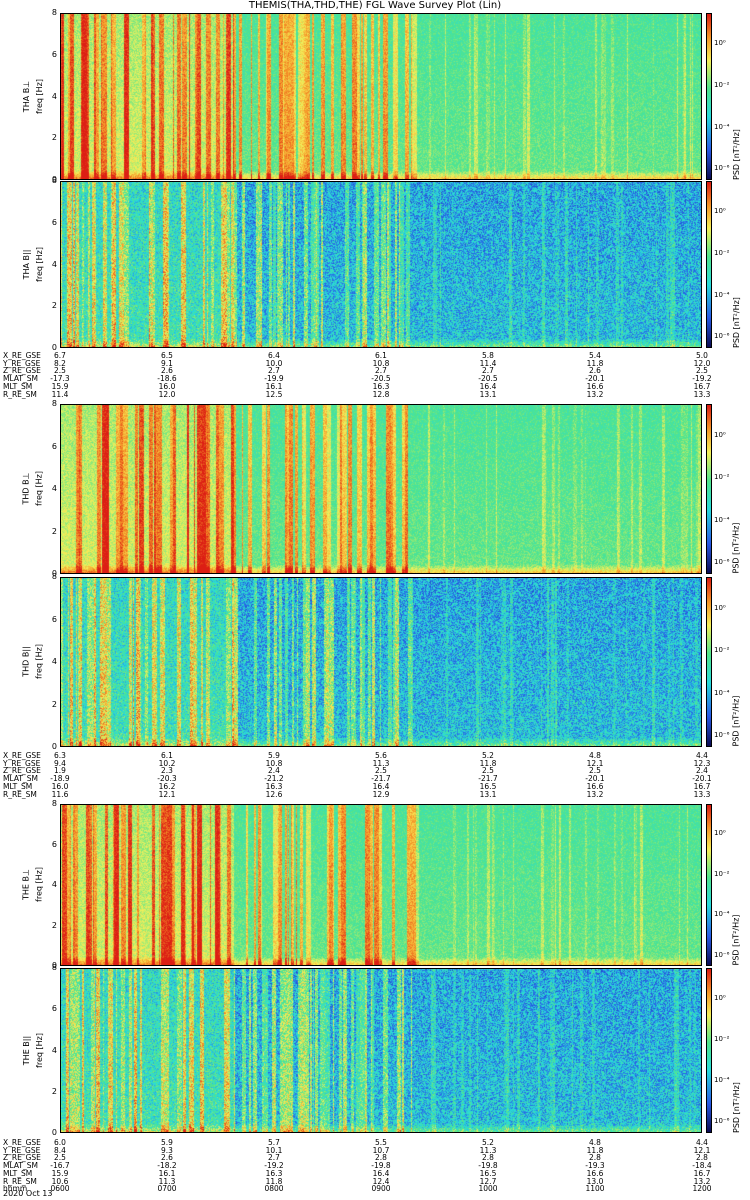 The height and width of the screenshot is (1200, 750). I want to click on ephemeris-value: 11.4, so click(60, 394).